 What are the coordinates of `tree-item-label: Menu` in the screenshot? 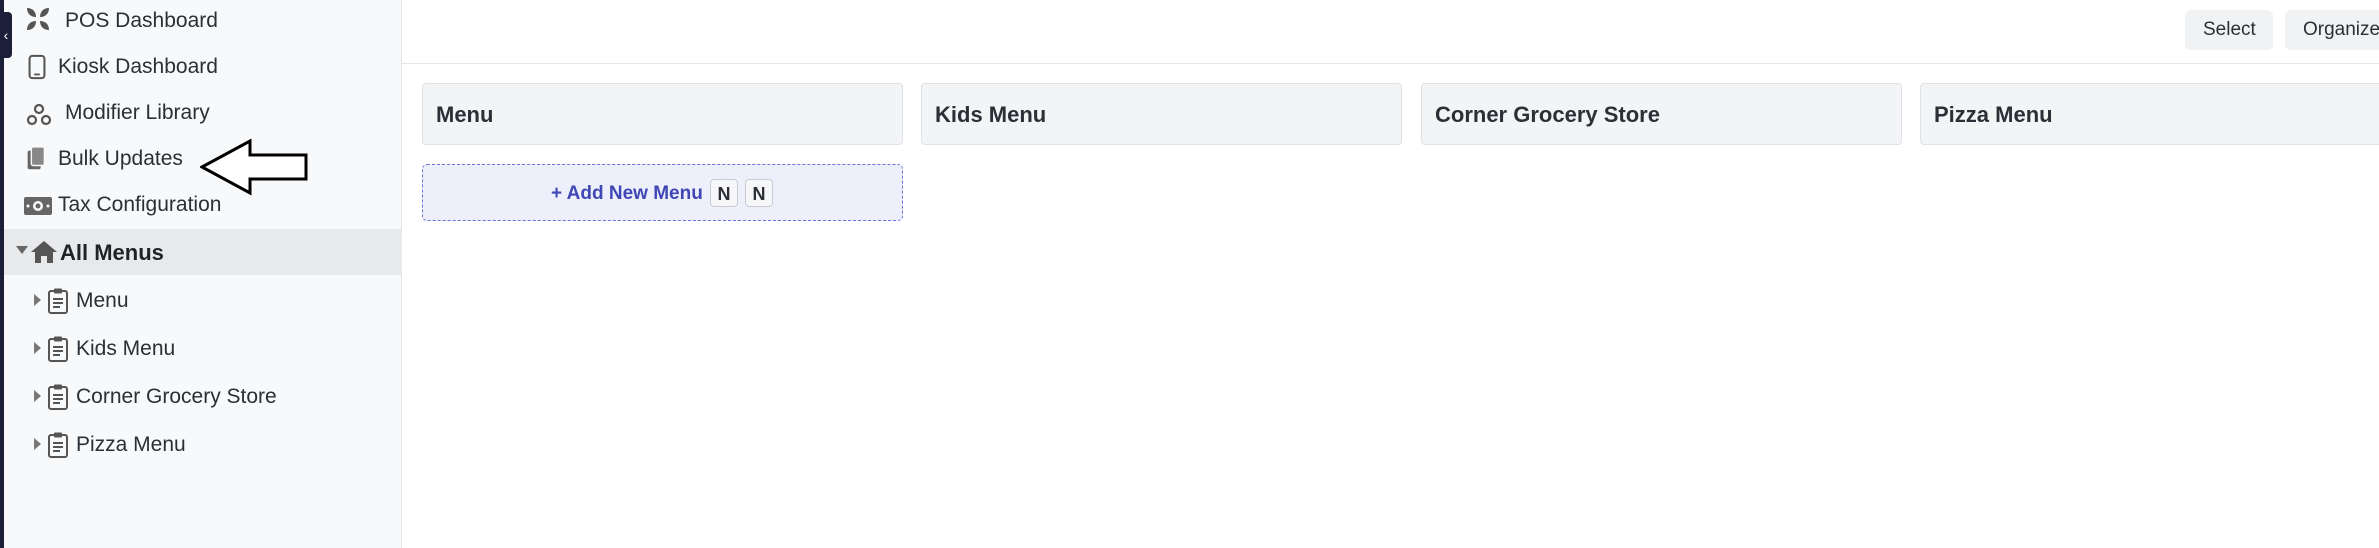 It's located at (102, 300).